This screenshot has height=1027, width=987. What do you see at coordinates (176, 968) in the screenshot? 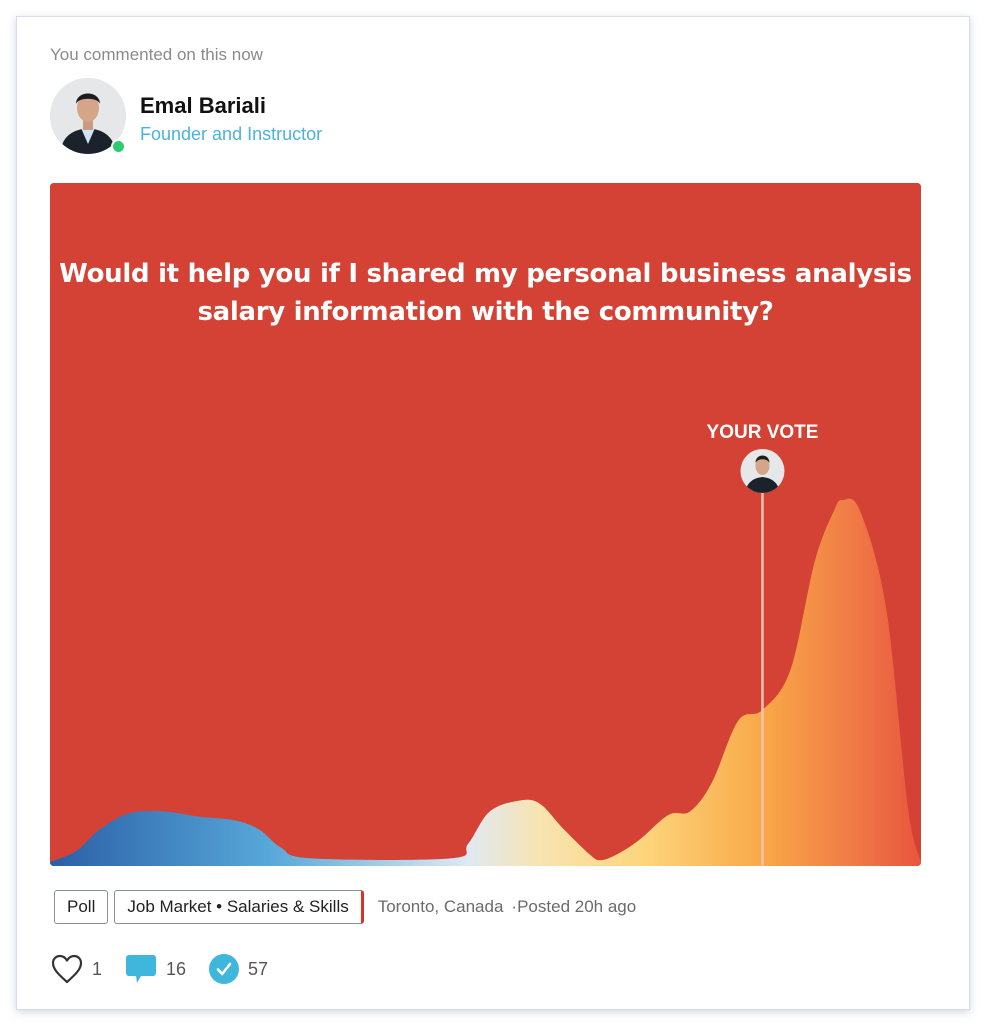
I see `comment-count: 16` at bounding box center [176, 968].